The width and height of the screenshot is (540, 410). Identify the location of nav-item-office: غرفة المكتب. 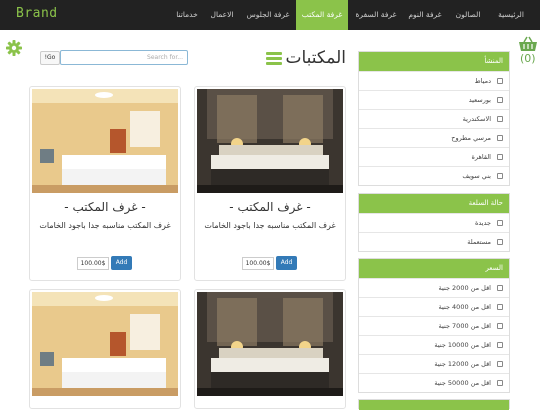
(322, 15).